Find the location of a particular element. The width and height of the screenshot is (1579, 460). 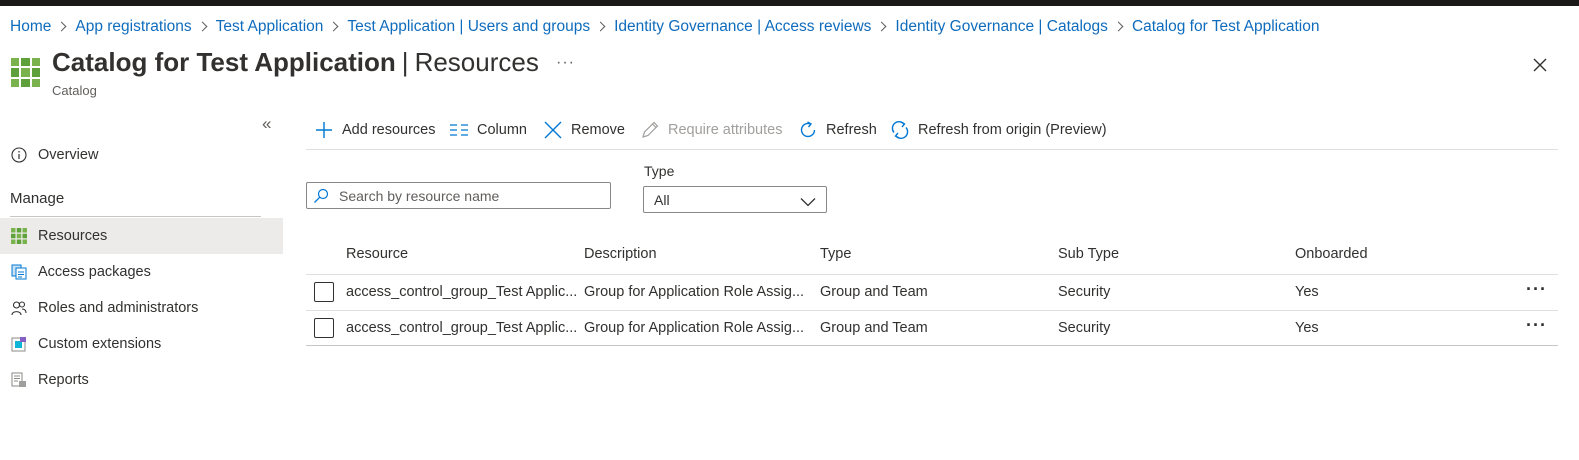

sidebar-item-label: Reports is located at coordinates (63, 380).